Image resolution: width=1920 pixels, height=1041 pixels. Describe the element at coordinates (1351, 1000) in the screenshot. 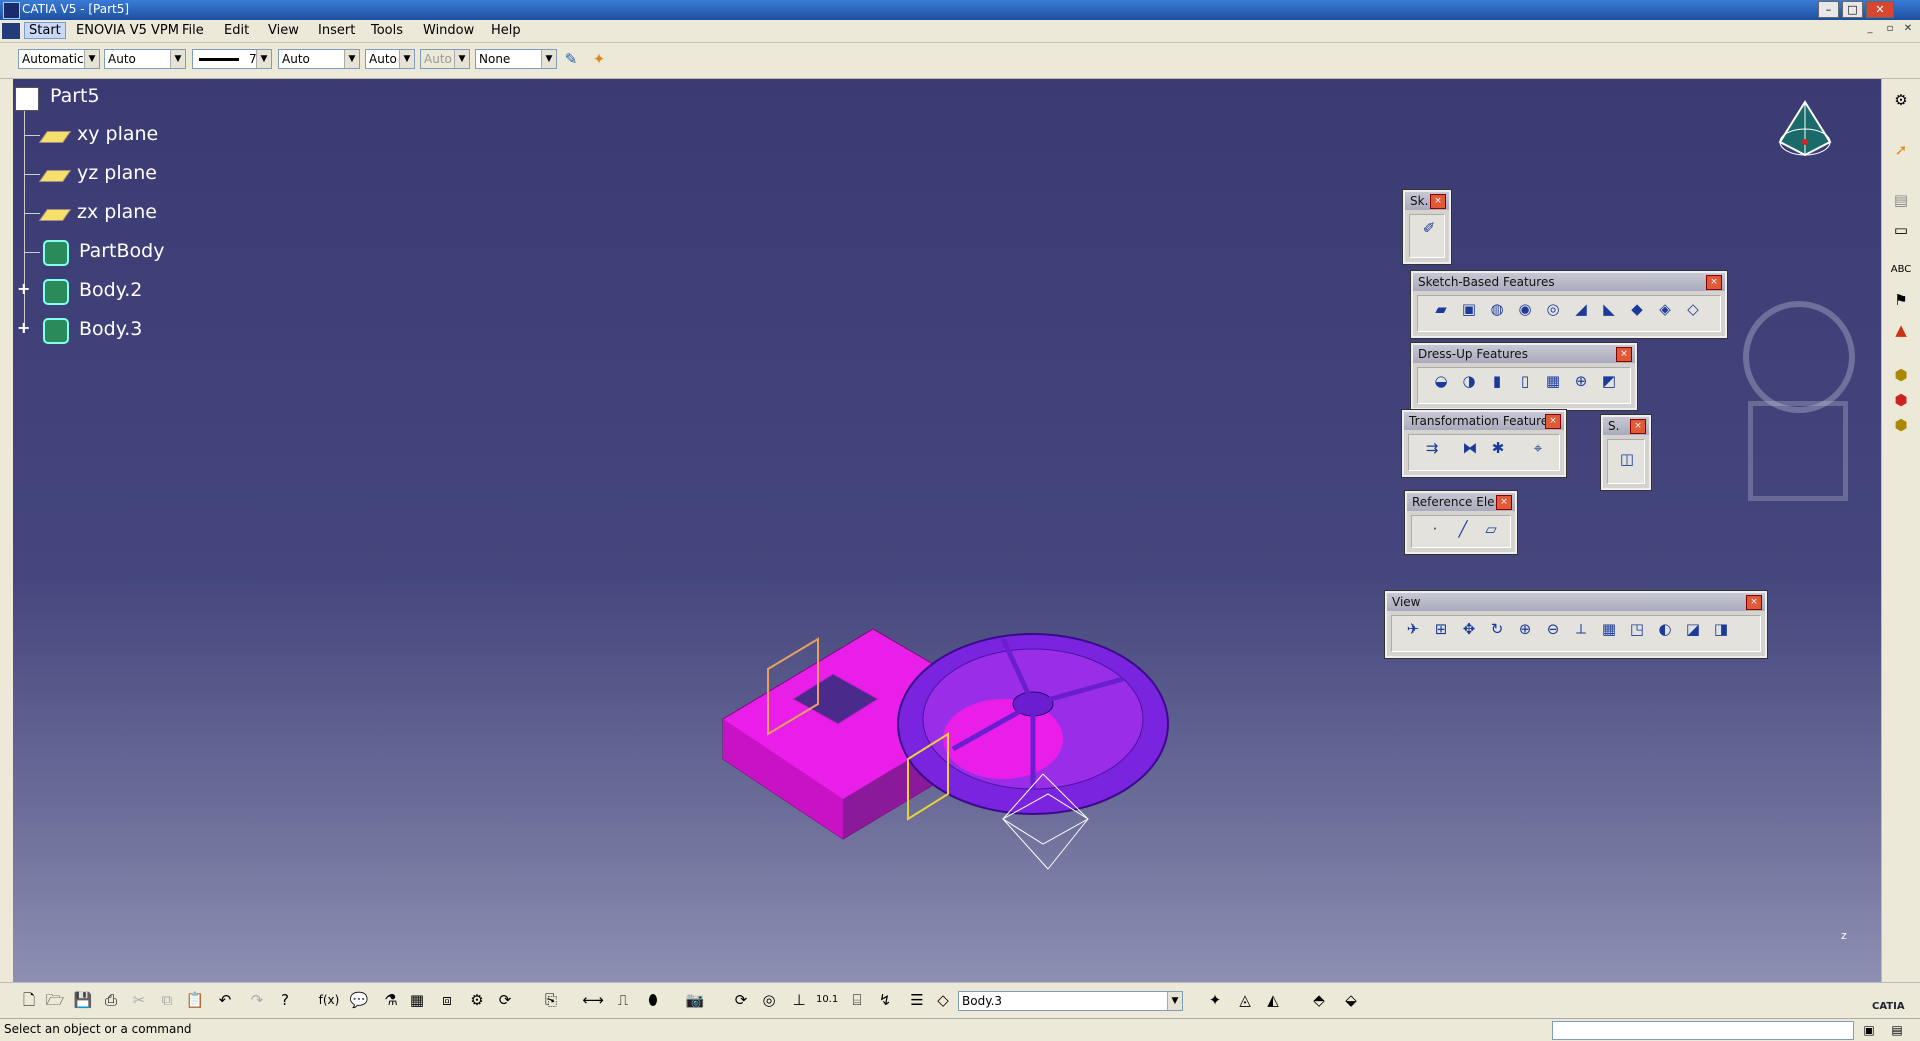

I see `hybrid-body-icon: ⬙` at that location.